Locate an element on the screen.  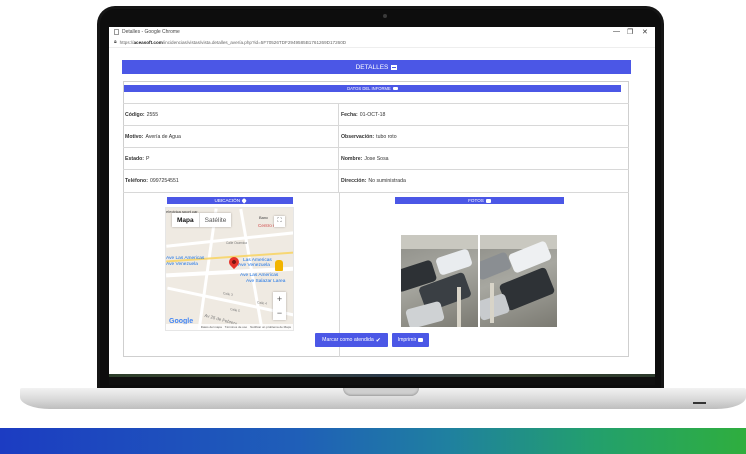
close-button: ✕ is located at coordinates (645, 32).